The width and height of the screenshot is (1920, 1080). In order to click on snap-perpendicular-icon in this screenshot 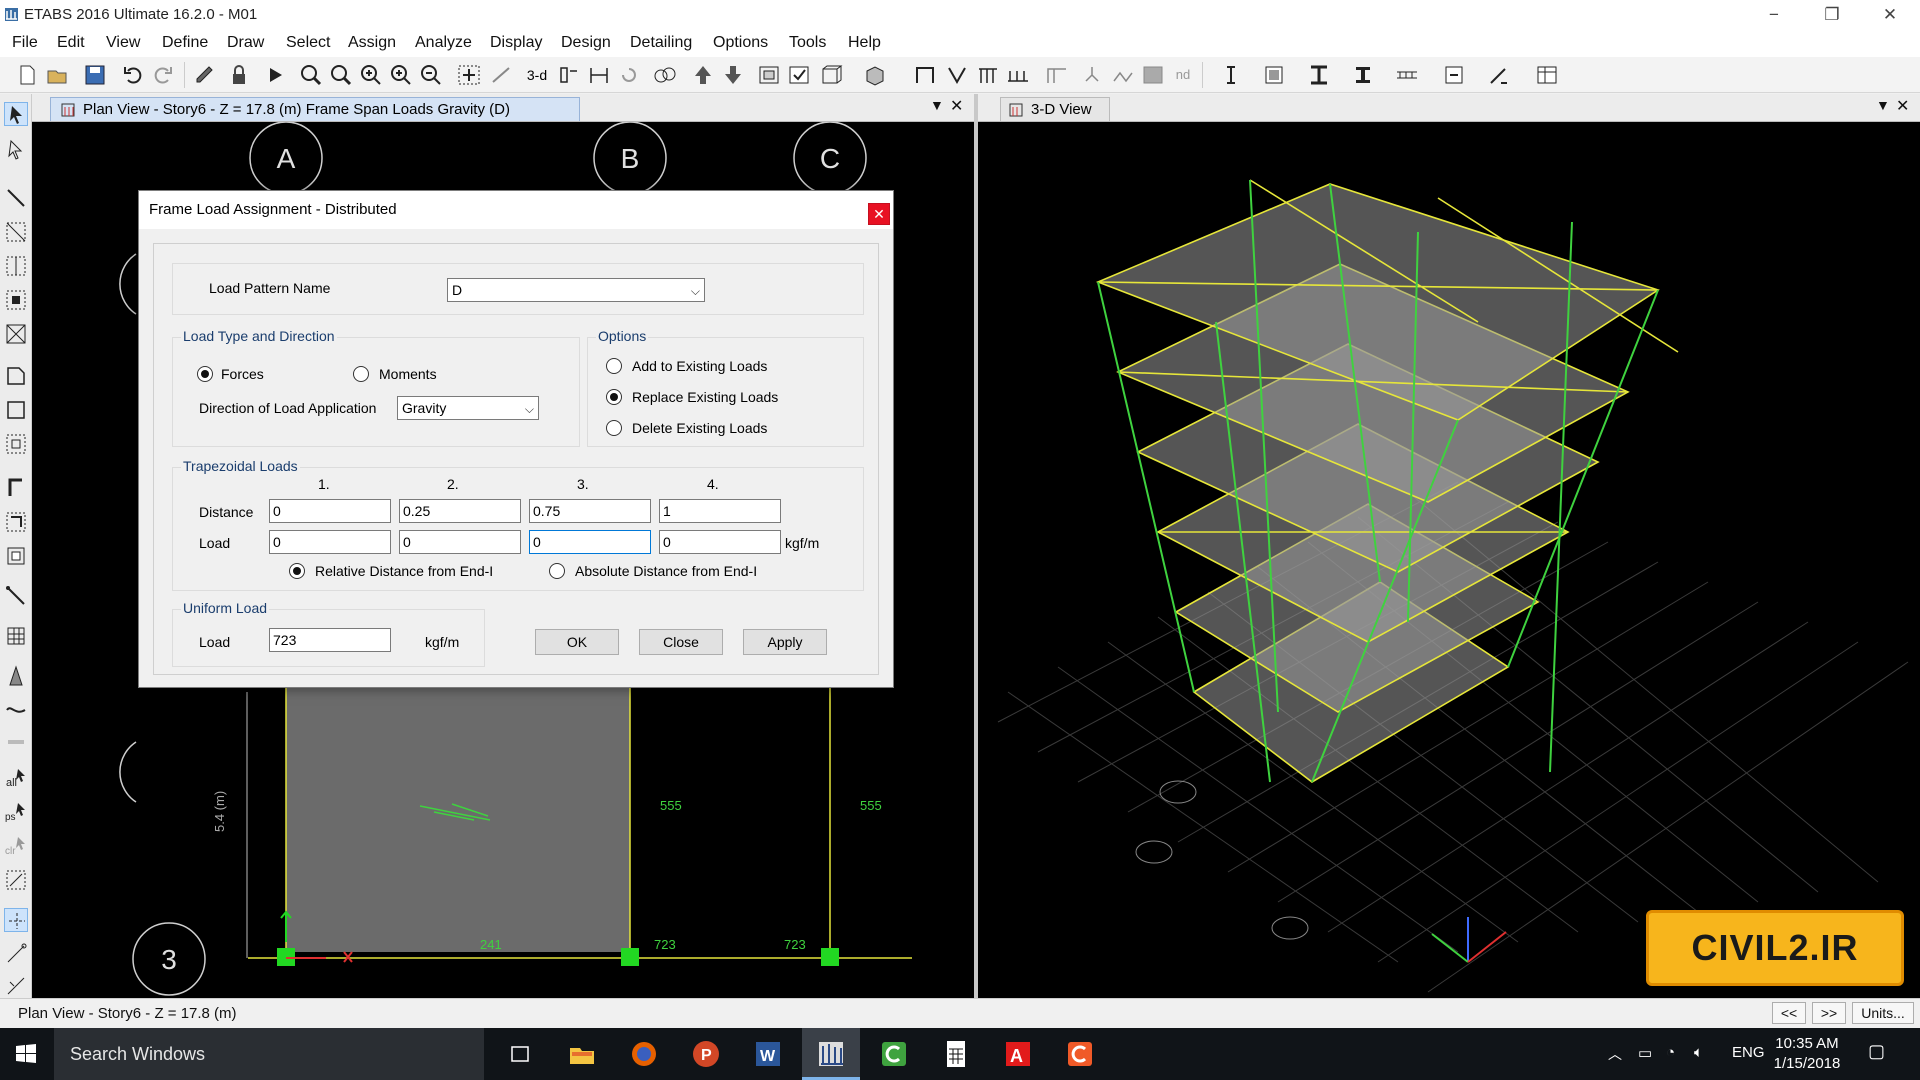, I will do `click(16, 986)`.